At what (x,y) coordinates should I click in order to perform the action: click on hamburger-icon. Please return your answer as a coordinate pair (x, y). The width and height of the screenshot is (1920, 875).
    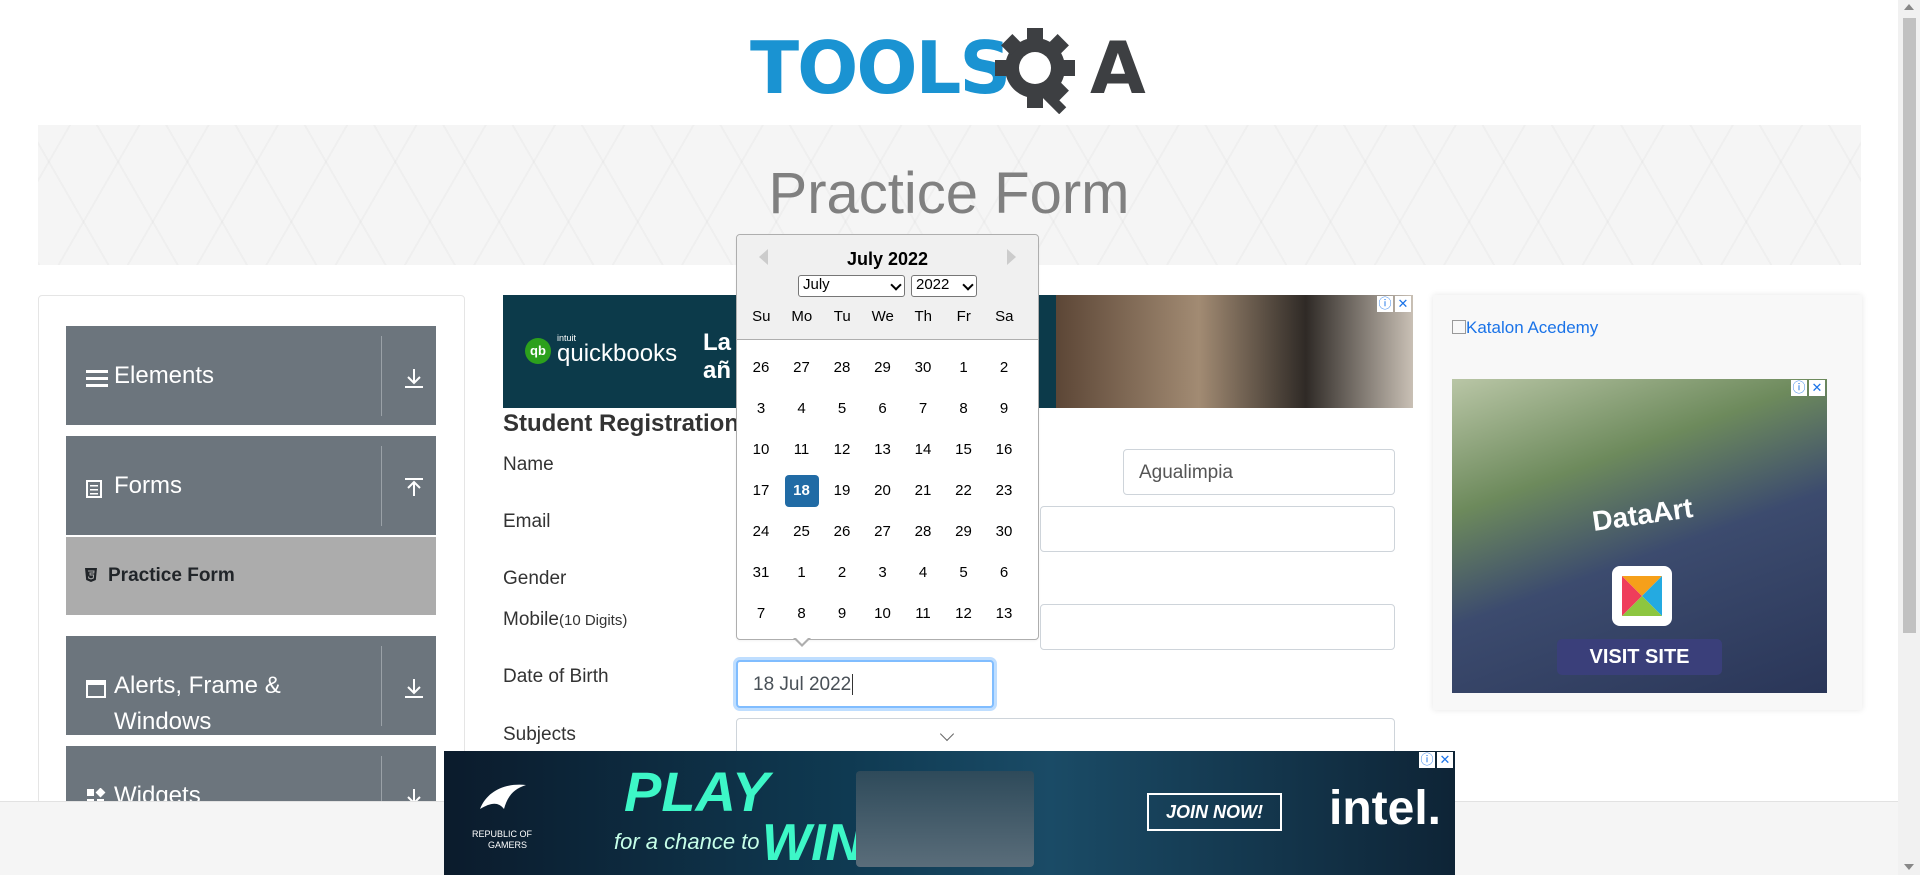
    Looking at the image, I should click on (97, 378).